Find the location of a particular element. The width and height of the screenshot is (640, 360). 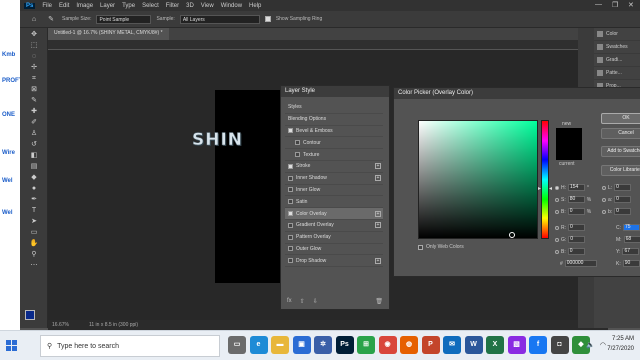

trash-icon: 🗑 is located at coordinates (379, 301).